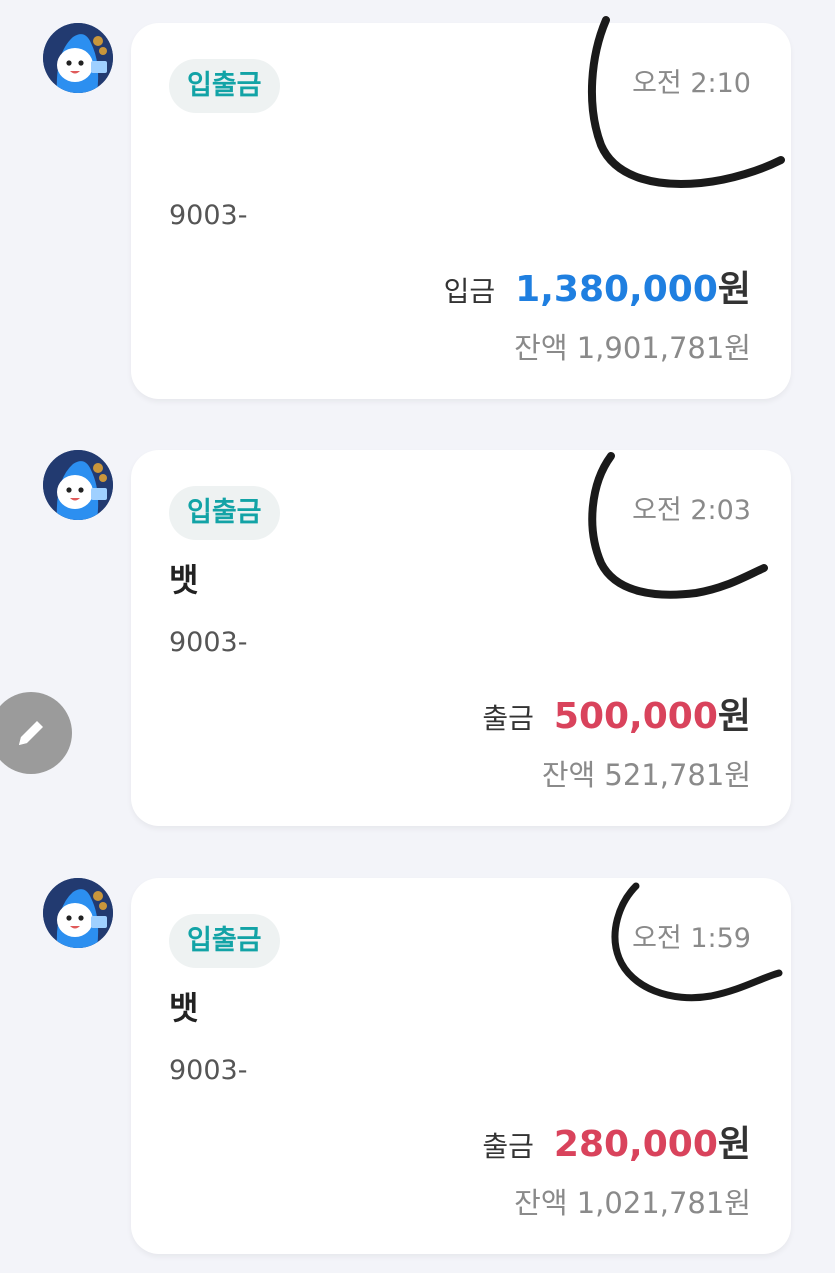 The height and width of the screenshot is (1273, 835). What do you see at coordinates (469, 291) in the screenshot?
I see `transaction-type: 입금` at bounding box center [469, 291].